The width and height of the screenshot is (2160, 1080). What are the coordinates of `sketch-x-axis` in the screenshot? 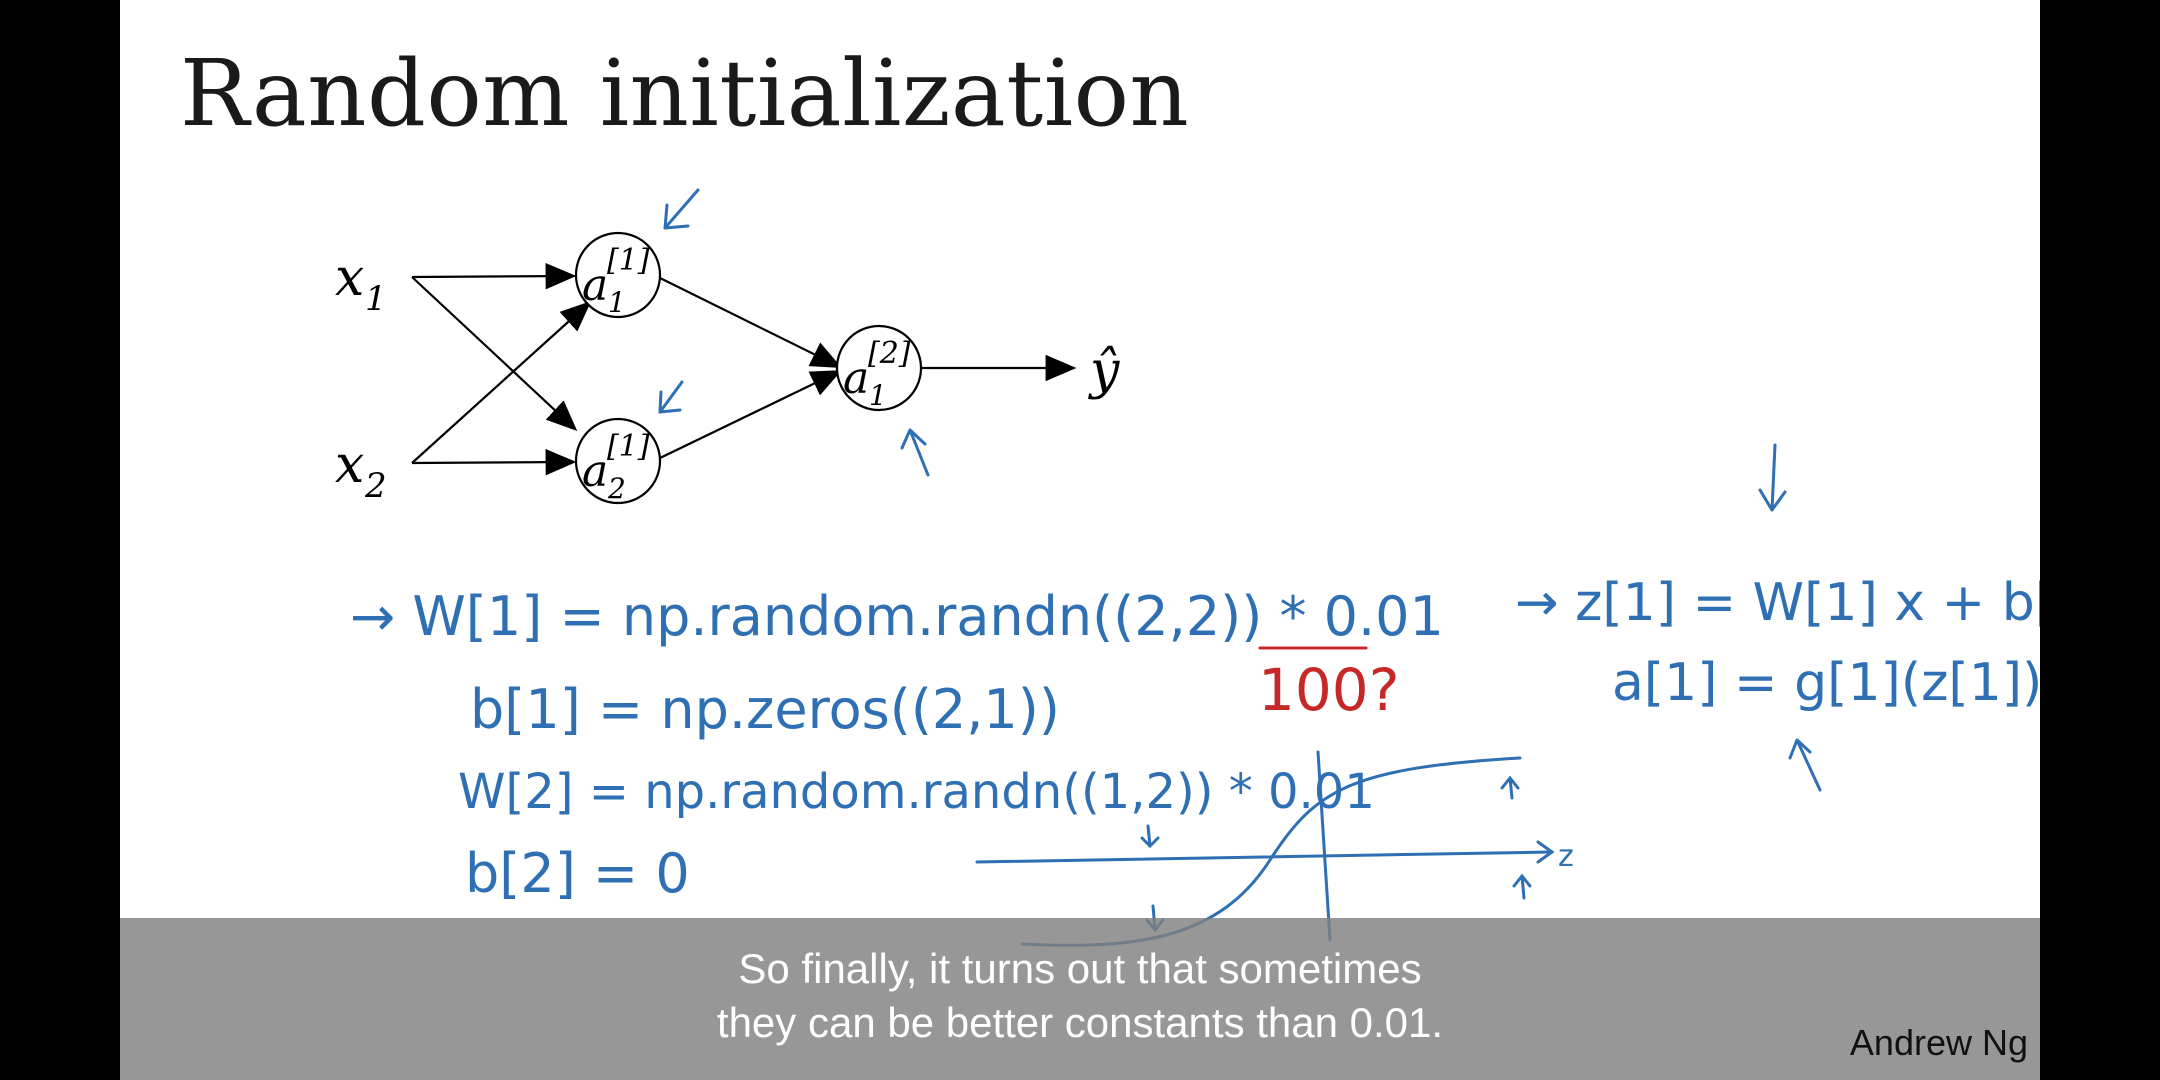 It's located at (1264, 857).